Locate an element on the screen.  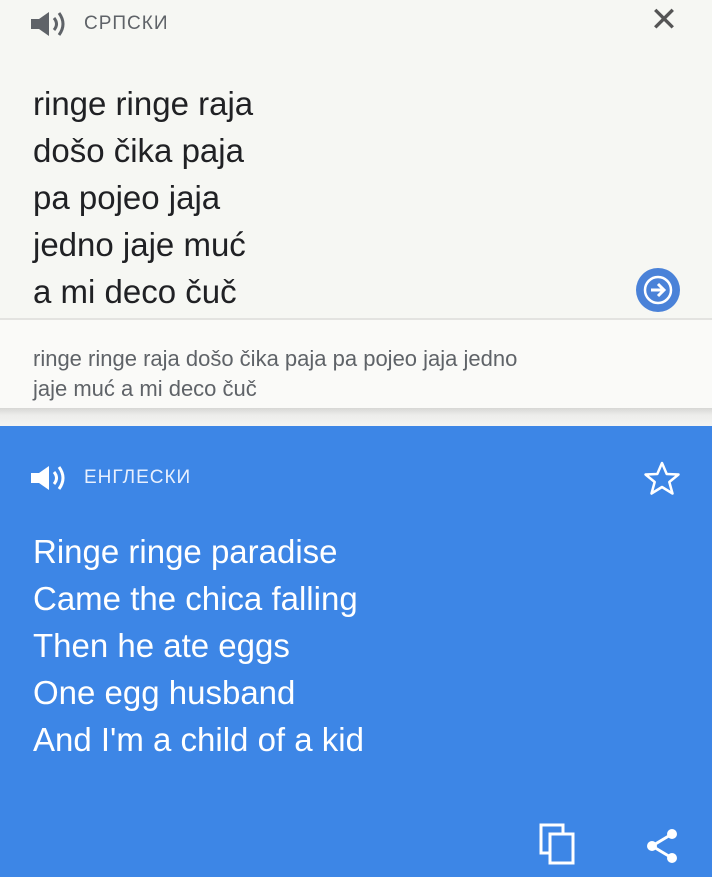
share-icon is located at coordinates (662, 846).